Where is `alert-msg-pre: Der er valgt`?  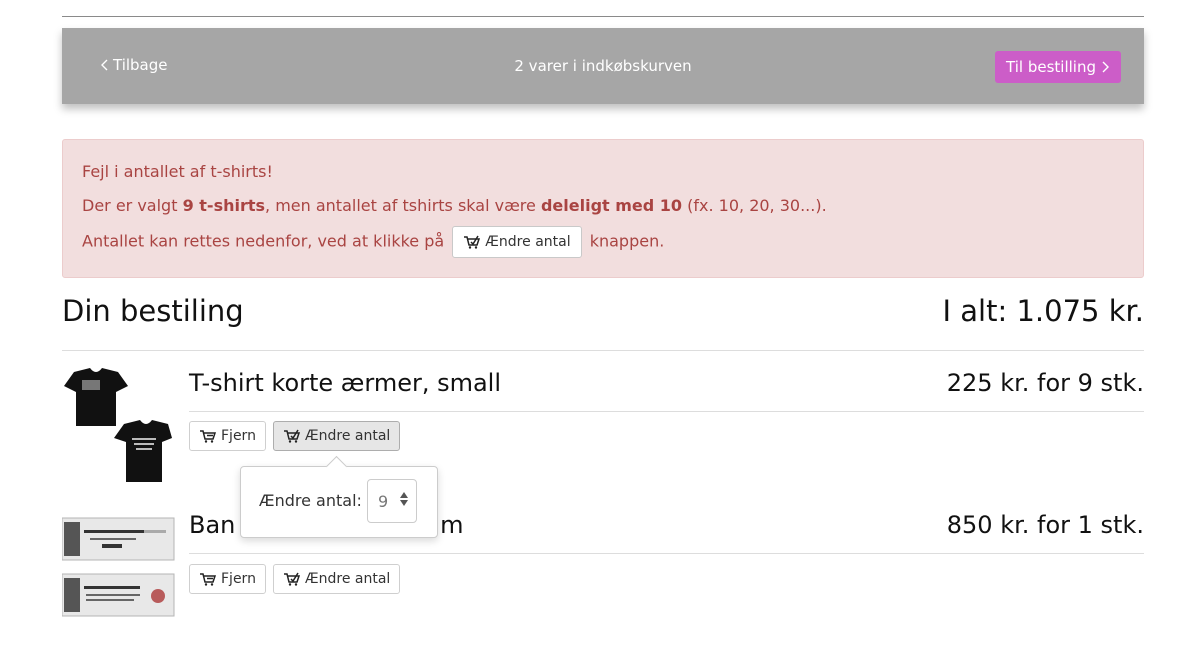
alert-msg-pre: Der er valgt is located at coordinates (132, 205).